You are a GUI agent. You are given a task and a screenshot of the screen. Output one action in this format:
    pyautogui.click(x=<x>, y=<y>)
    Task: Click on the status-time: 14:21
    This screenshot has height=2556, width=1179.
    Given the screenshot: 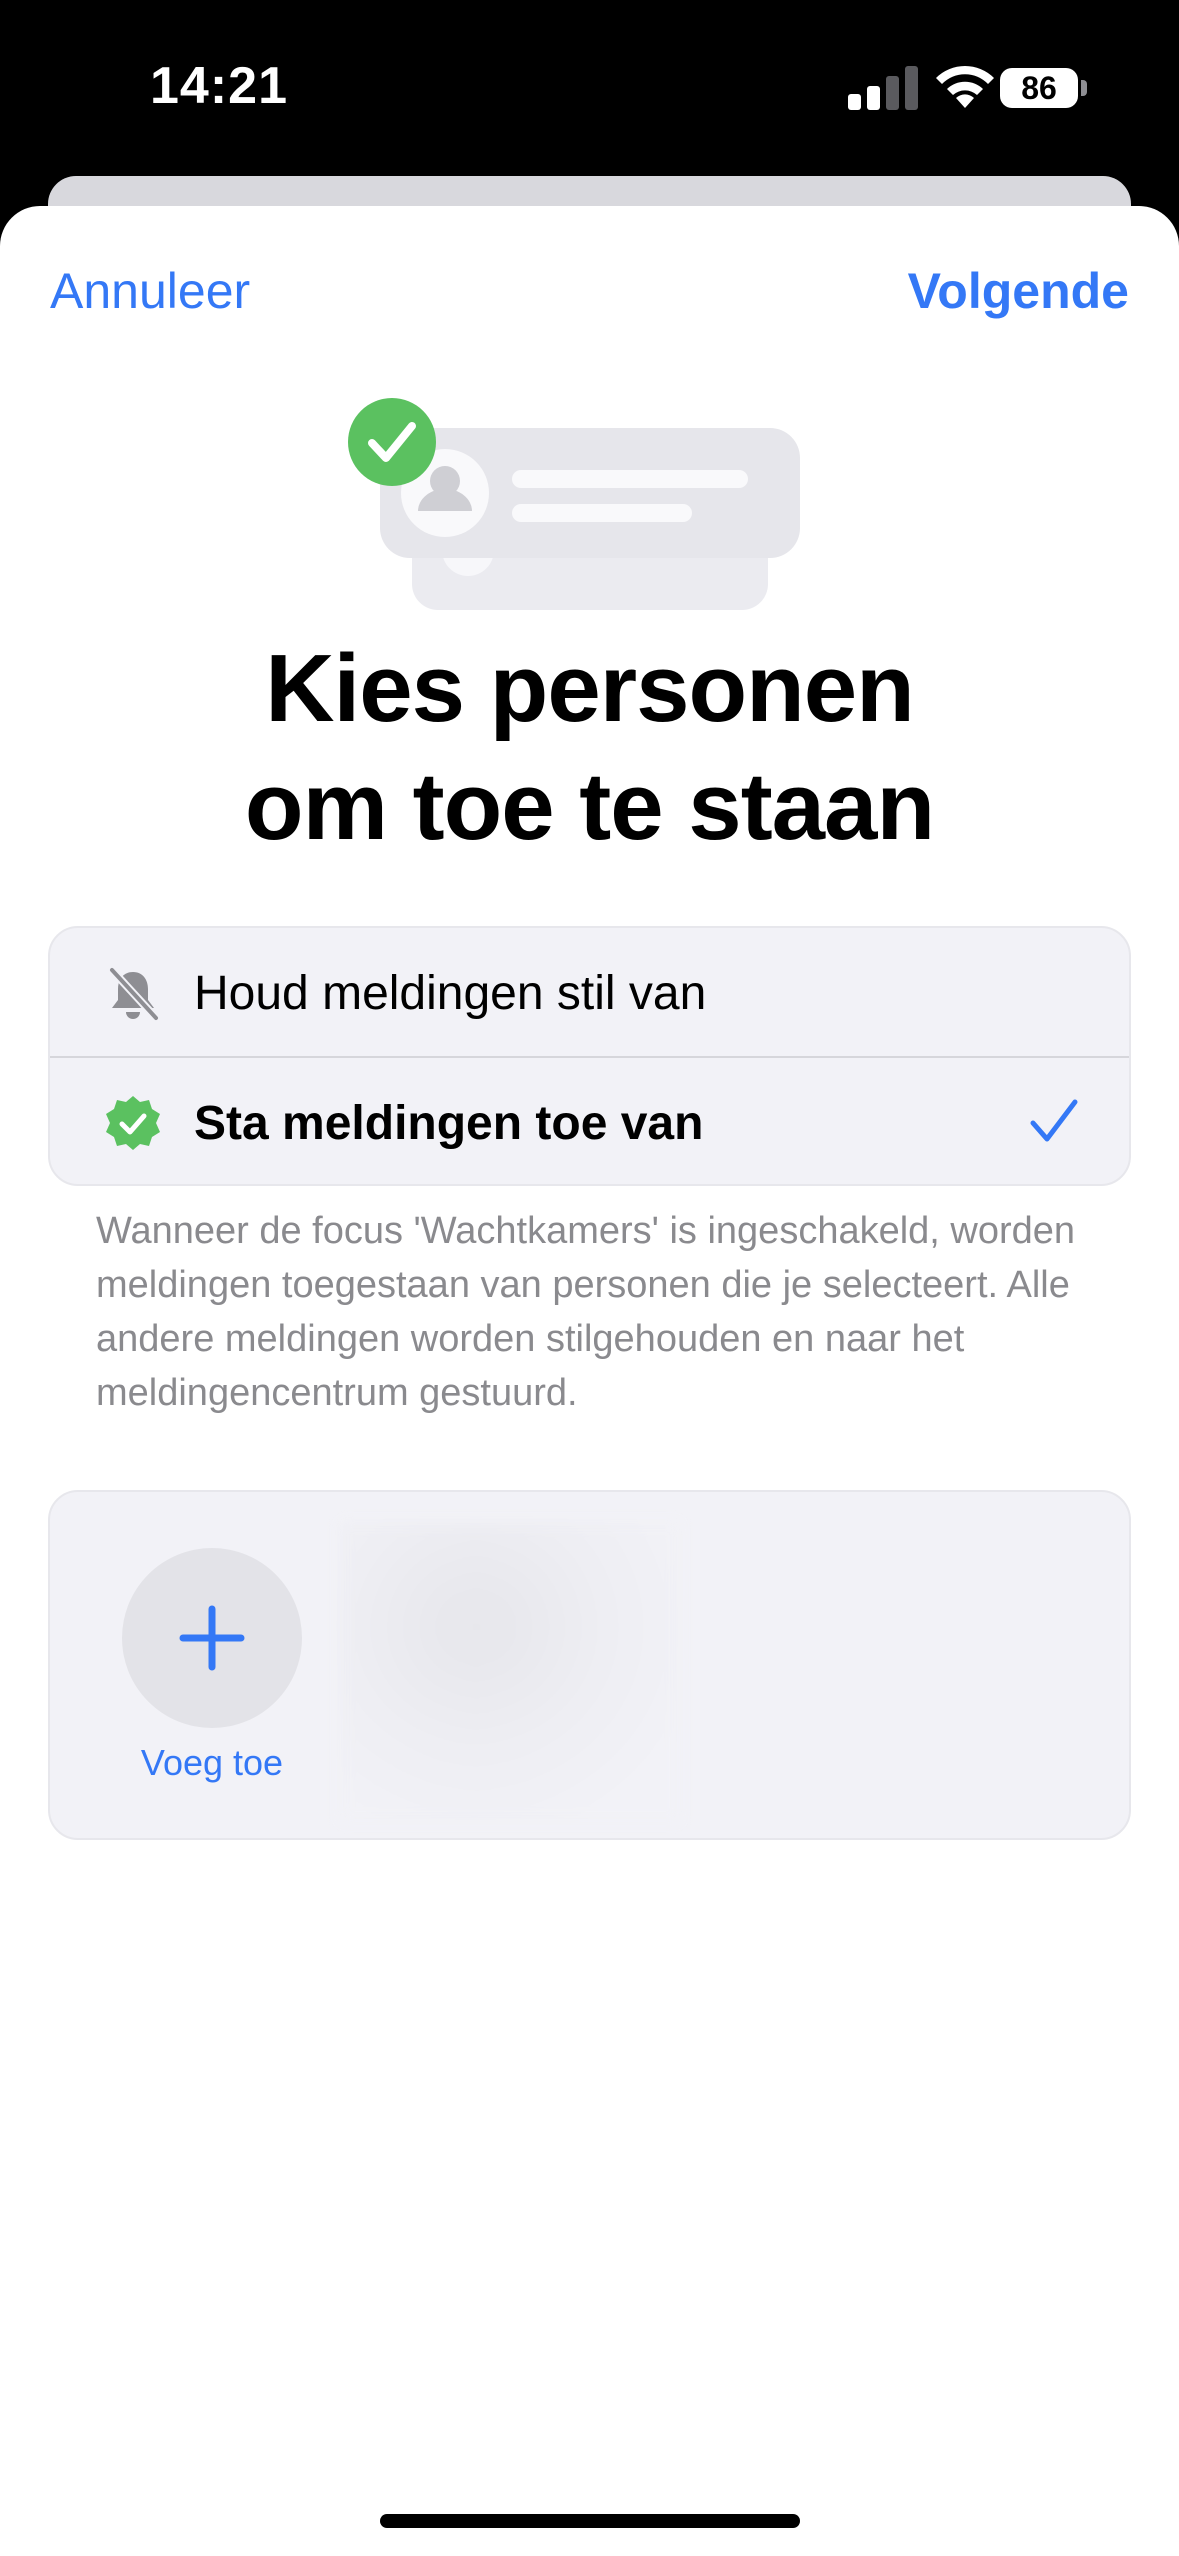 What is the action you would take?
    pyautogui.click(x=219, y=86)
    